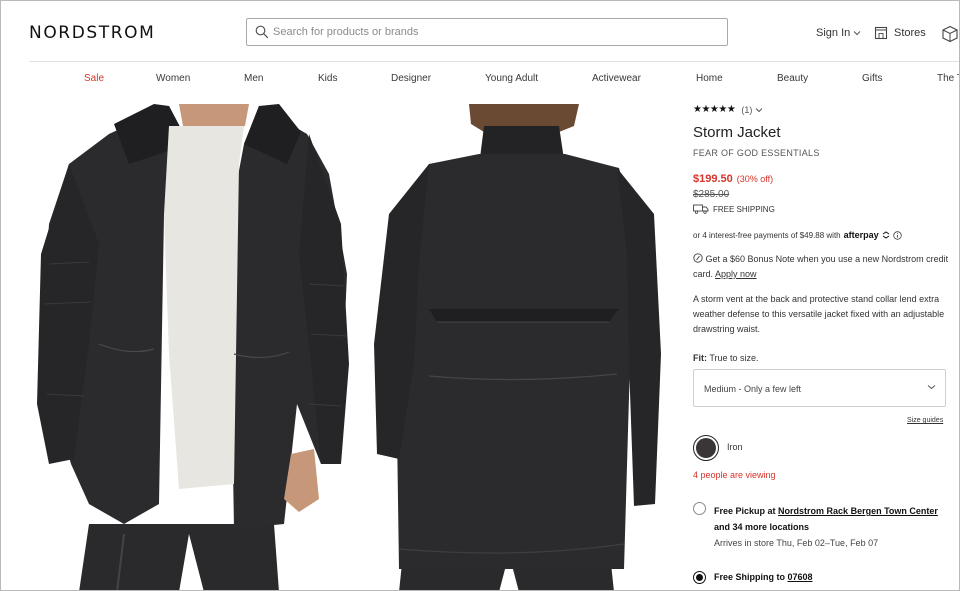 The height and width of the screenshot is (591, 960). Describe the element at coordinates (736, 274) in the screenshot. I see `apply-now-link: Apply now` at that location.